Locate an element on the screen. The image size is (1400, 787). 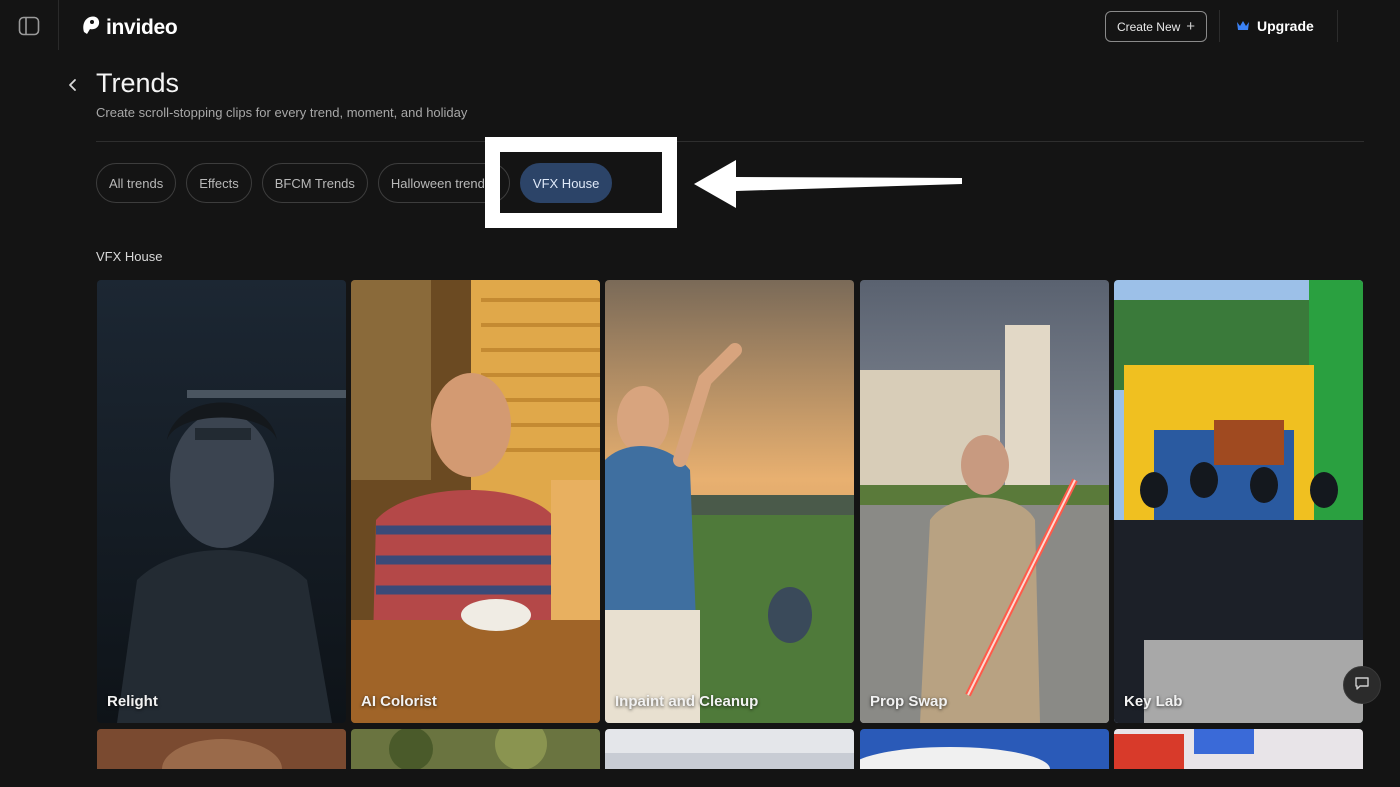
card-label: Prop Swap is located at coordinates (909, 701).